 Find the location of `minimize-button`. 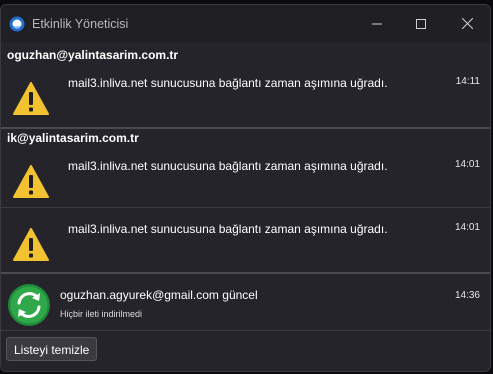

minimize-button is located at coordinates (377, 23).